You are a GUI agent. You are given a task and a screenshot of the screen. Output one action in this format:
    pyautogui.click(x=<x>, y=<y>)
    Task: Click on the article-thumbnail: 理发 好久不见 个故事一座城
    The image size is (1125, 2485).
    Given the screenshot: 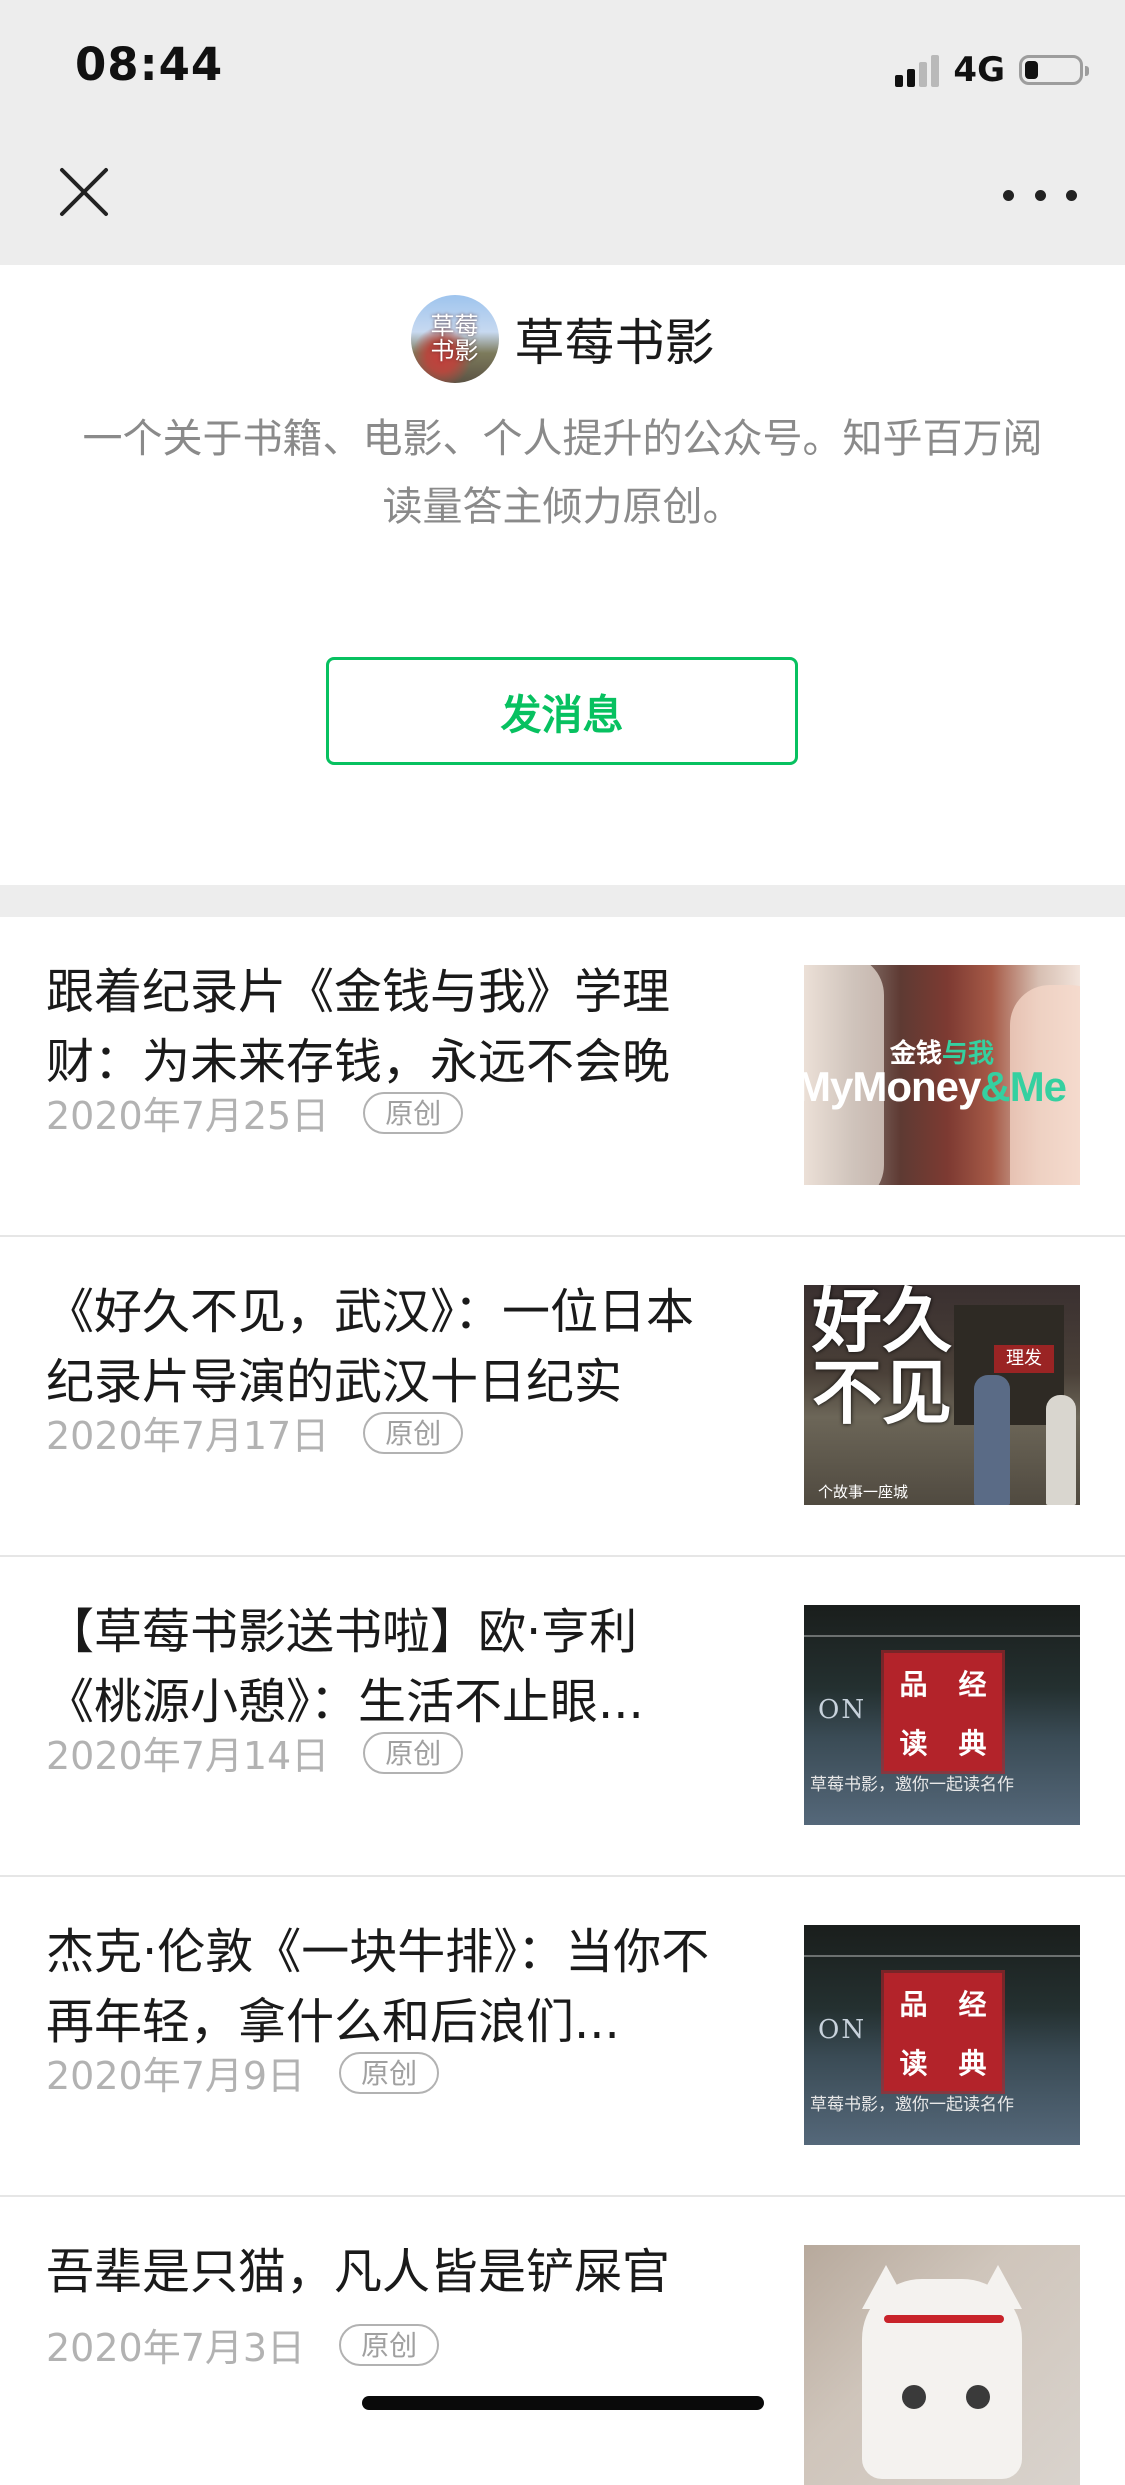 What is the action you would take?
    pyautogui.click(x=942, y=1395)
    